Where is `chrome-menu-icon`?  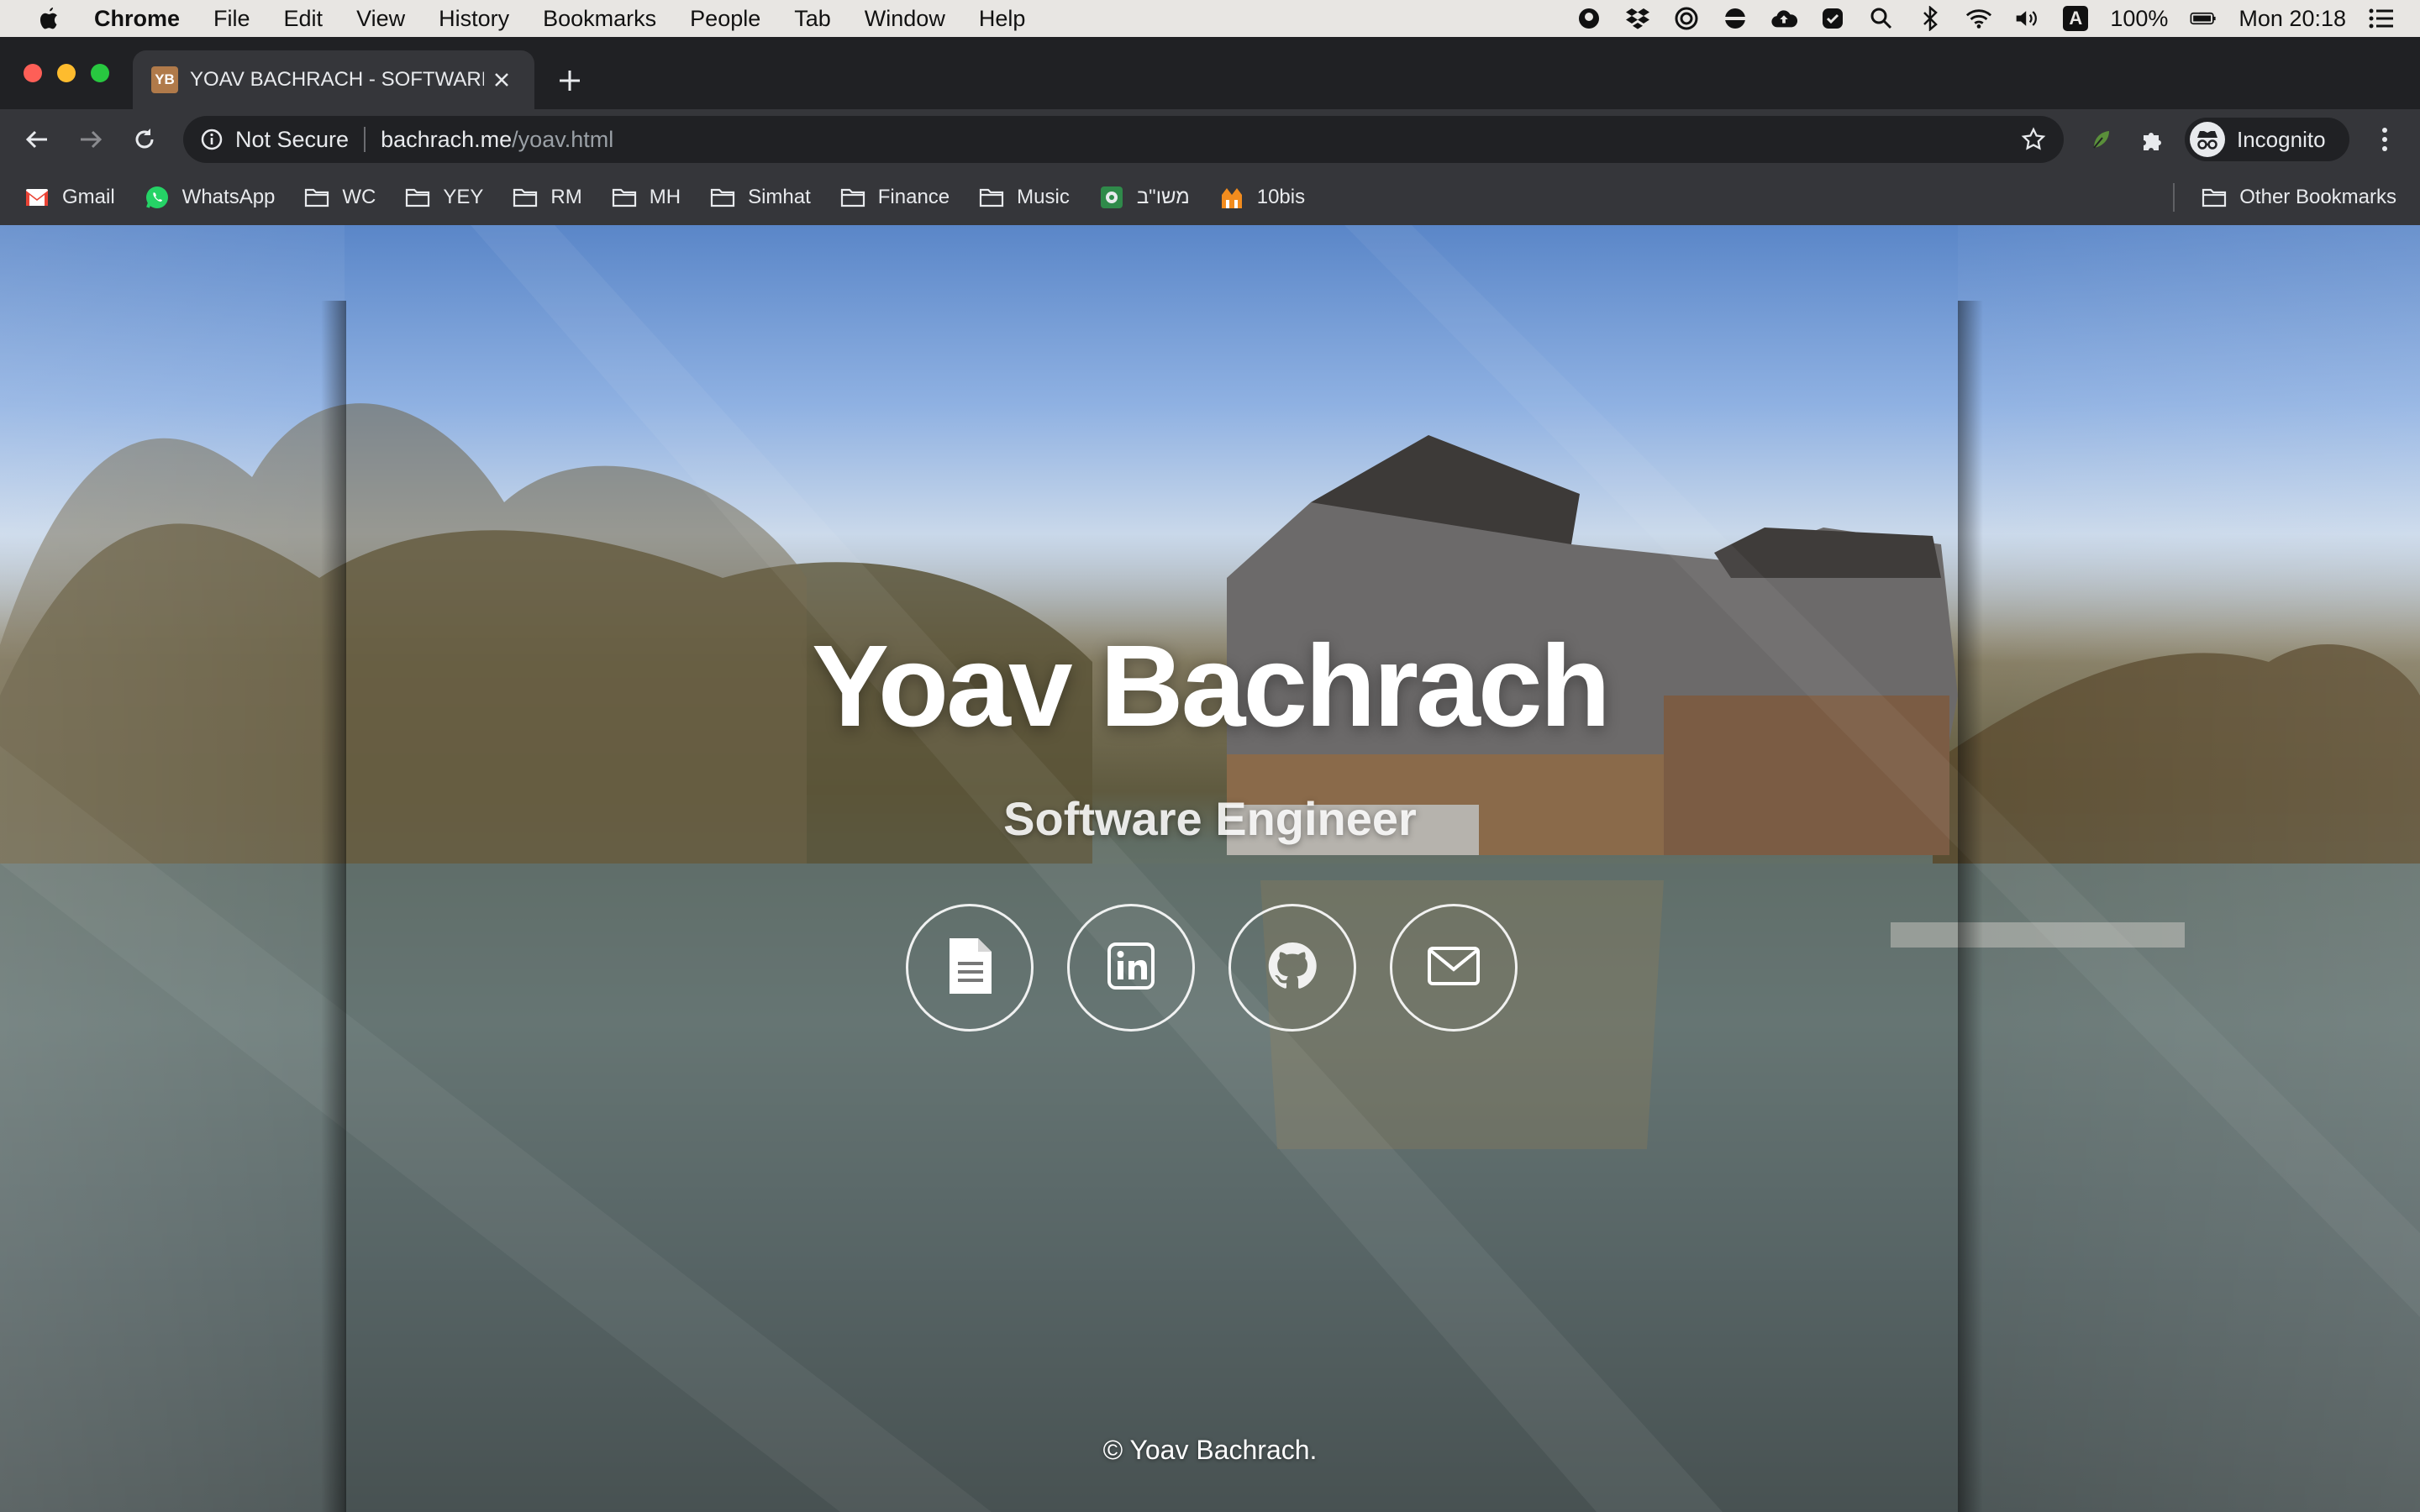 chrome-menu-icon is located at coordinates (2385, 139).